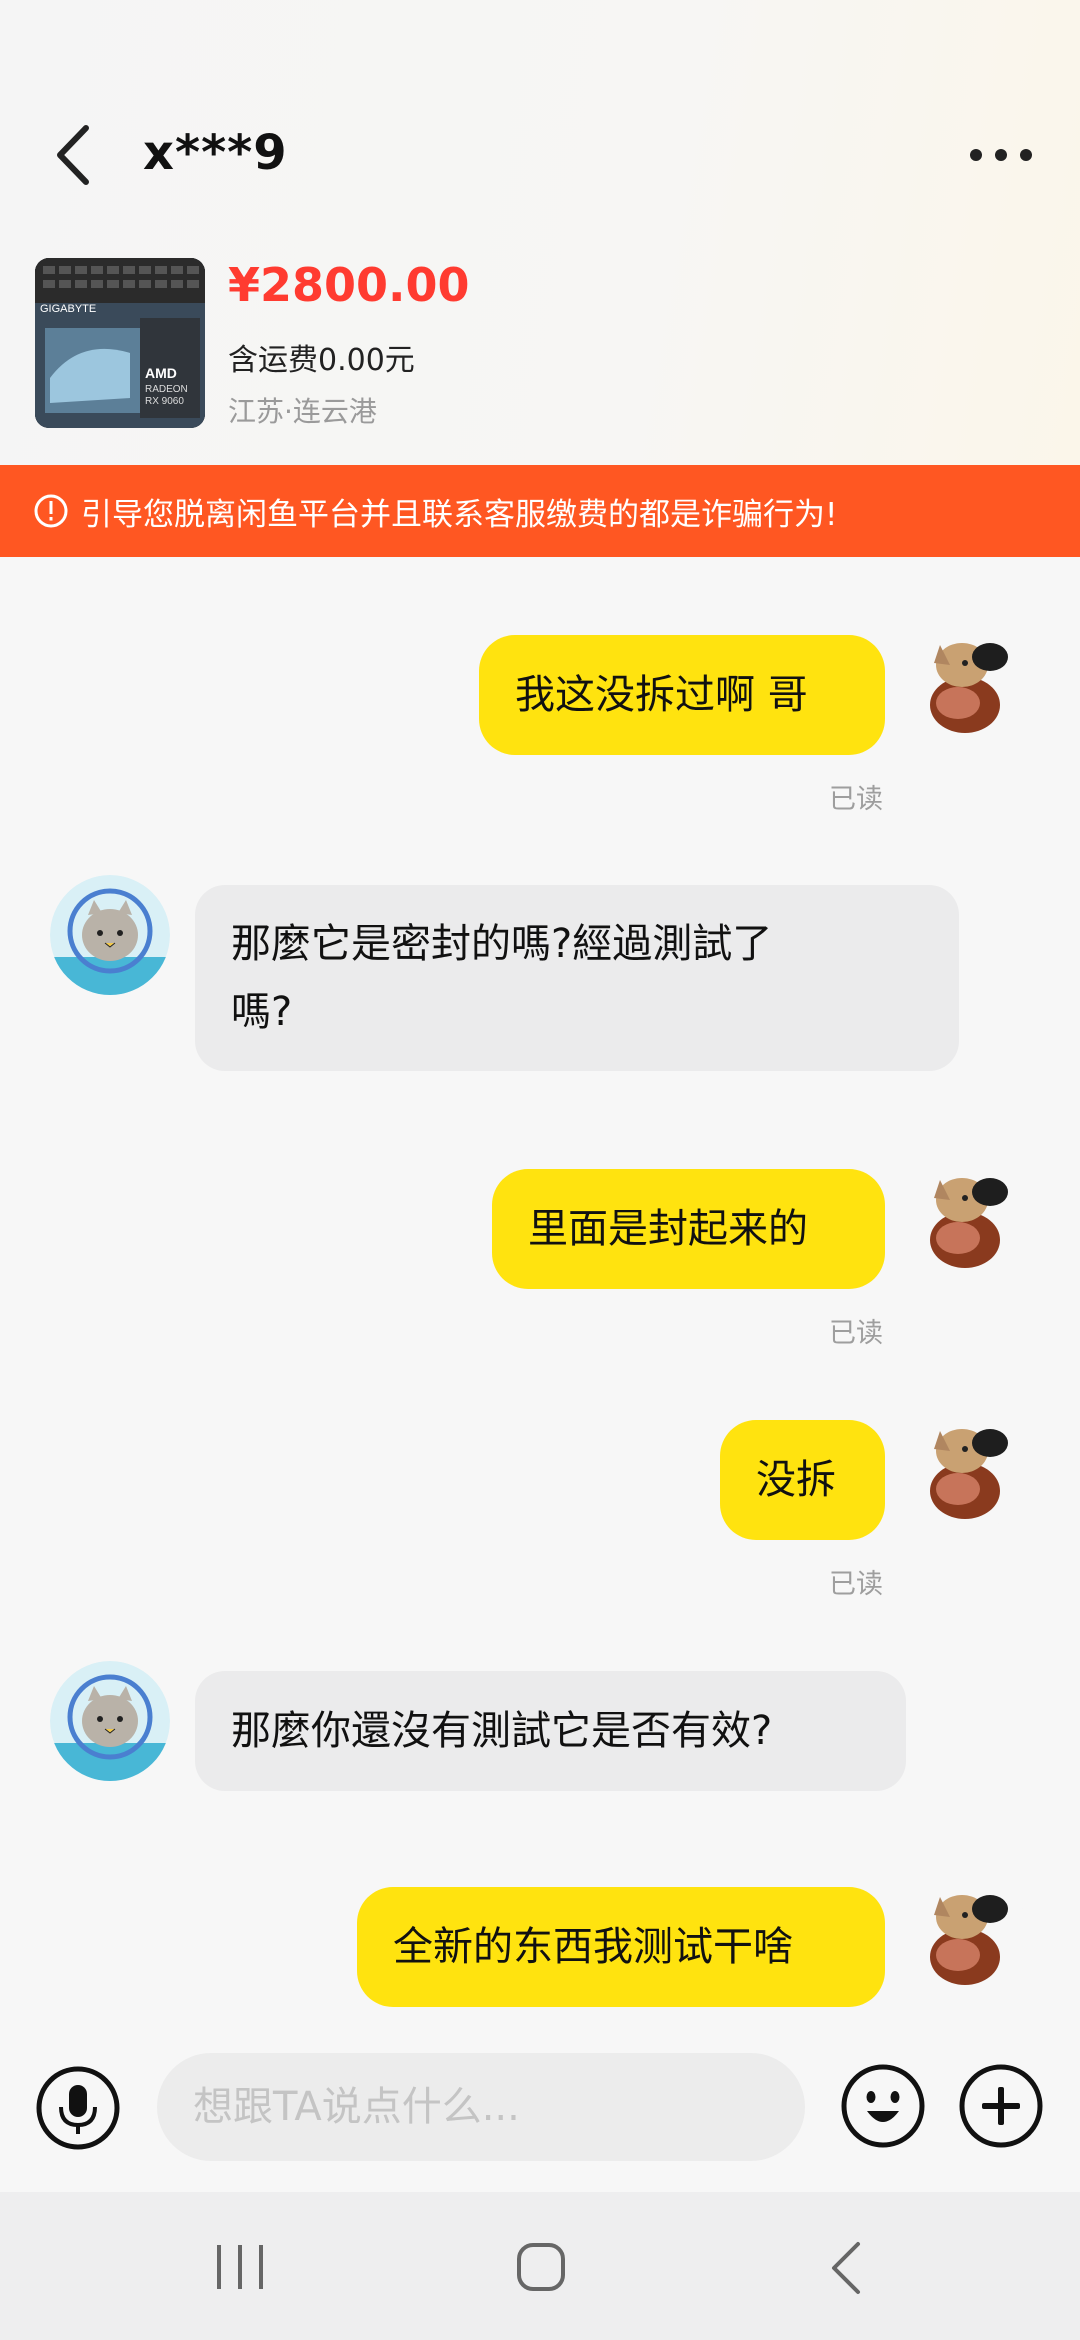 The image size is (1080, 2340). What do you see at coordinates (796, 1480) in the screenshot?
I see `message-text: 没拆` at bounding box center [796, 1480].